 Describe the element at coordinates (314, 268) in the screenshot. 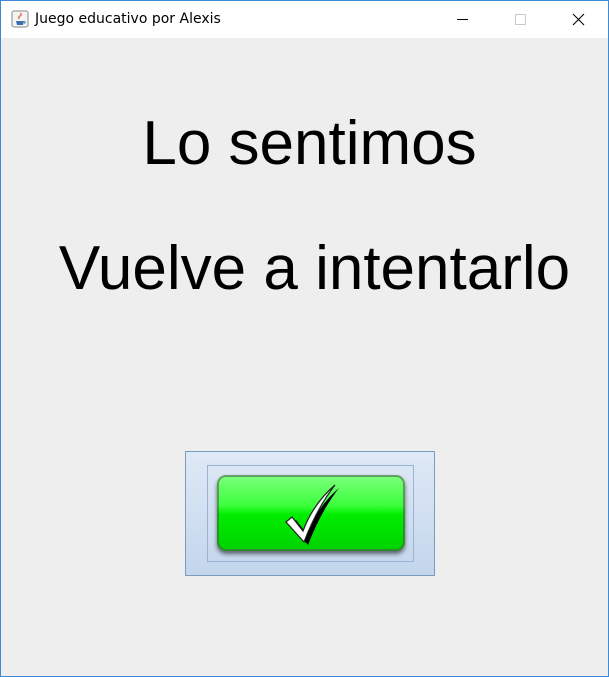

I see `retry-message: Vuelve a intentarlo` at that location.